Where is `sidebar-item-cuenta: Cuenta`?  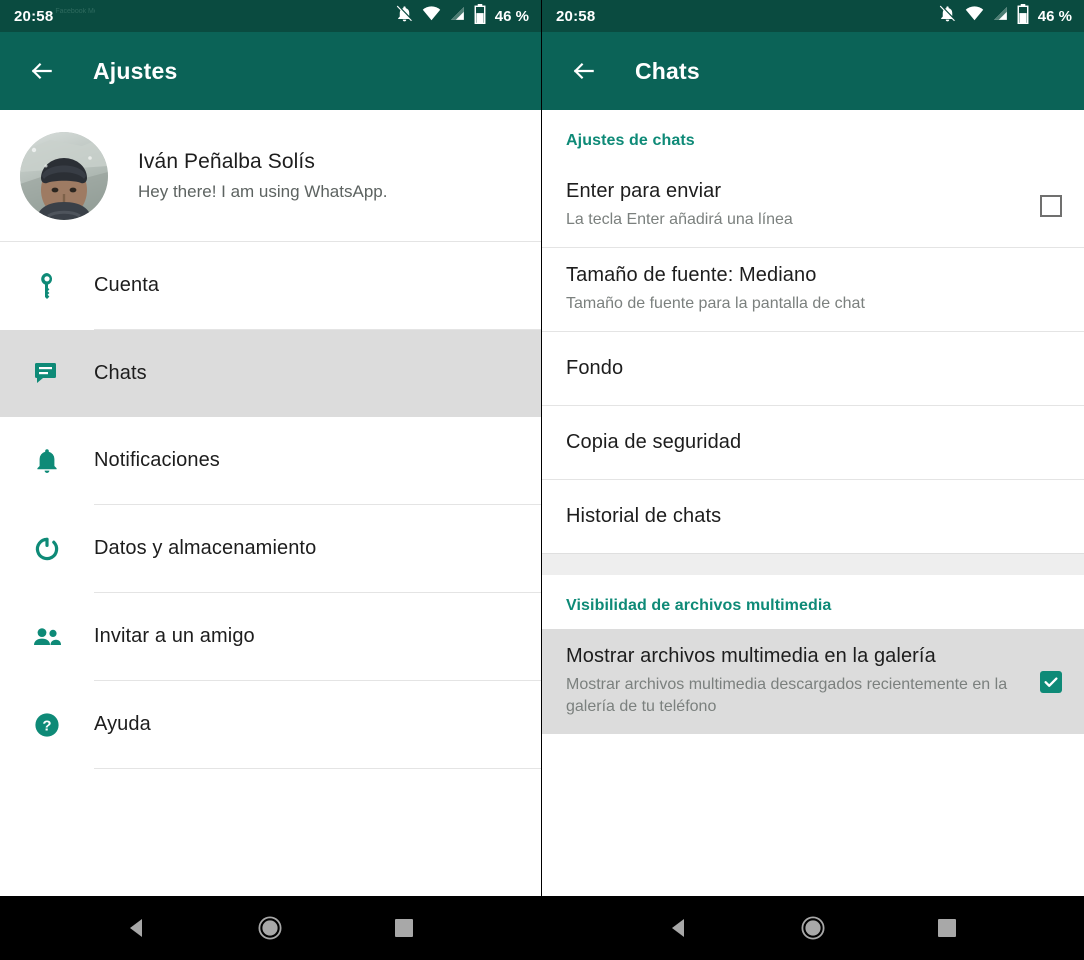
sidebar-item-cuenta: Cuenta is located at coordinates (270, 285).